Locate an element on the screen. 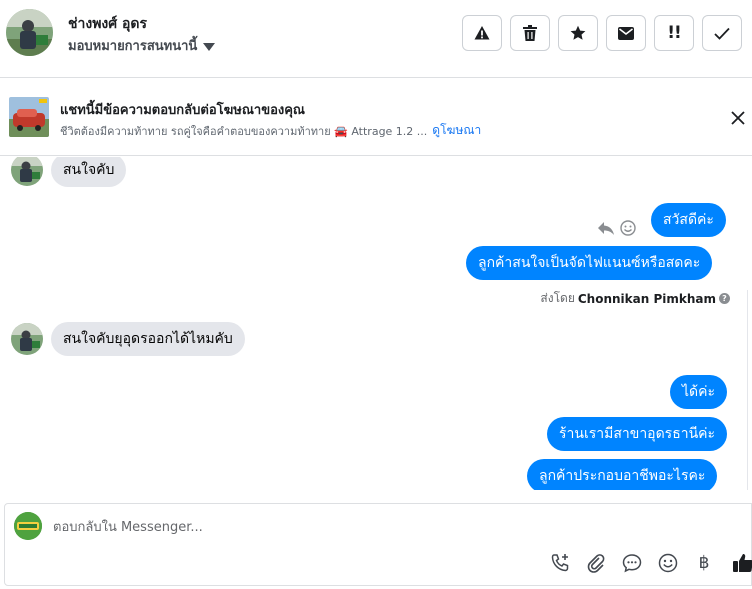 This screenshot has width=752, height=589. emoji-react-icon is located at coordinates (628, 228).